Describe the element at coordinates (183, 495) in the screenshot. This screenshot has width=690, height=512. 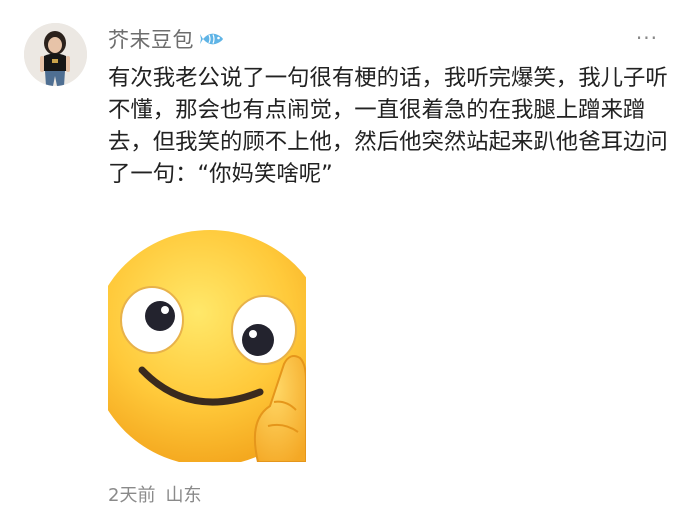
I see `post-location: 山东` at that location.